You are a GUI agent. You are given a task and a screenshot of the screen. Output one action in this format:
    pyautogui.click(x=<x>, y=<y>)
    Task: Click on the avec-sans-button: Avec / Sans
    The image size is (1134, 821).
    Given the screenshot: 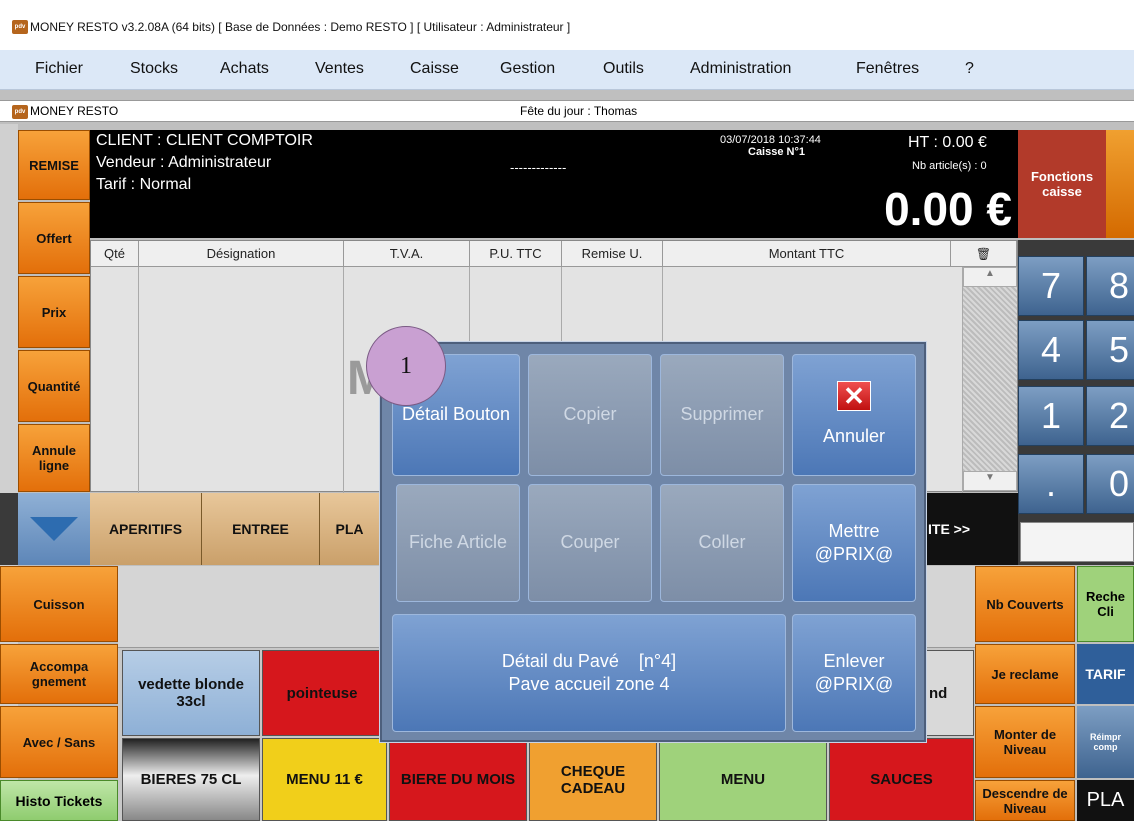 What is the action you would take?
    pyautogui.click(x=59, y=742)
    